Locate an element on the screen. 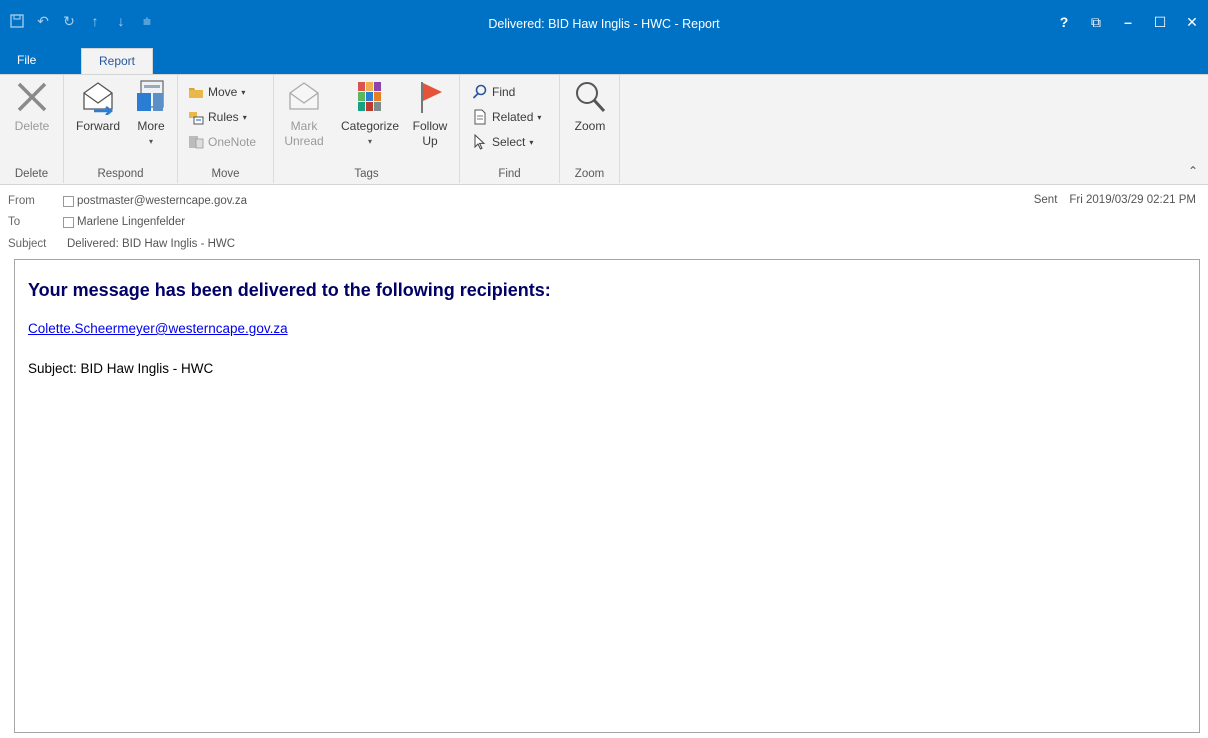  cursor-icon is located at coordinates (480, 142).